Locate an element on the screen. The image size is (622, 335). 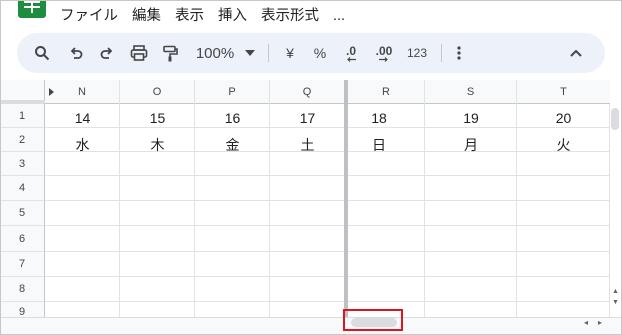
cell-p2: 金 is located at coordinates (232, 145).